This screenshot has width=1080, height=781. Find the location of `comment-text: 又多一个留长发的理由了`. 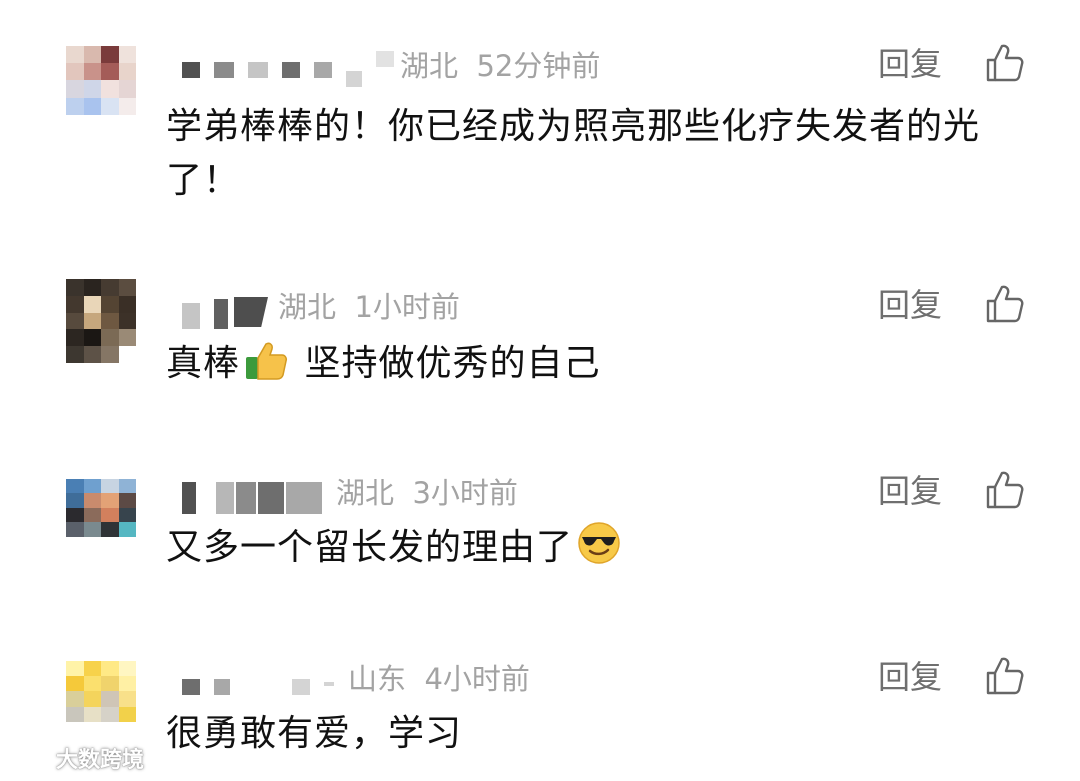

comment-text: 又多一个留长发的理由了 is located at coordinates (596, 548).